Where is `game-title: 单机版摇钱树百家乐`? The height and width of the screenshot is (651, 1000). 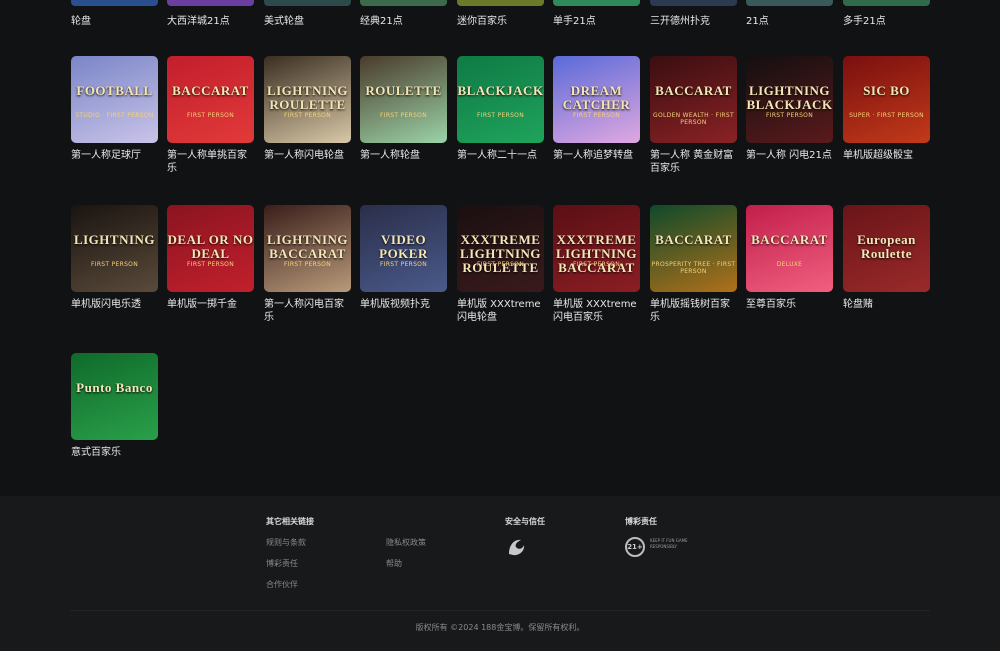
game-title: 单机版摇钱树百家乐 is located at coordinates (693, 311).